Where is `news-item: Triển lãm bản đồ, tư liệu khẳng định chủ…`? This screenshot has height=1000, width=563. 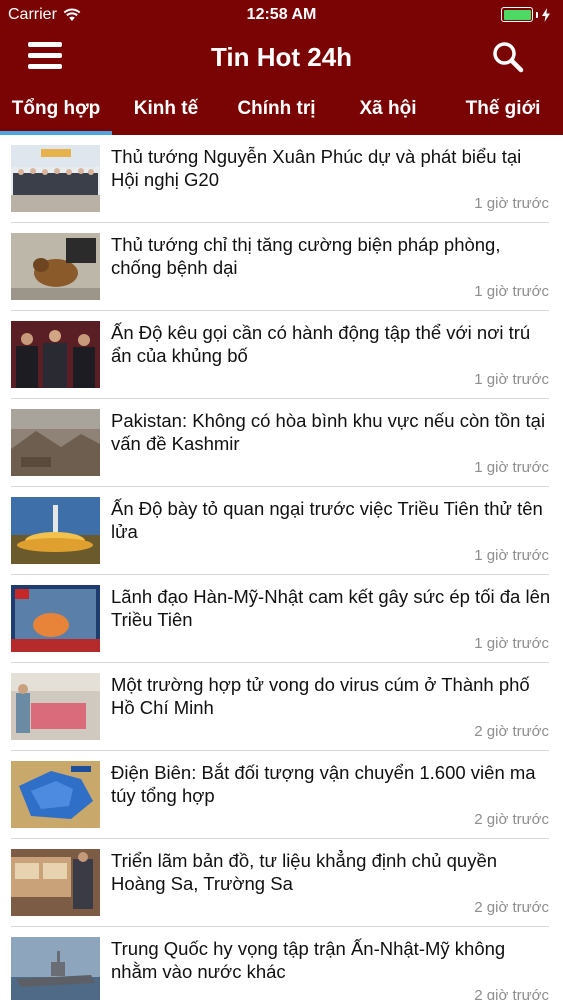
news-item: Triển lãm bản đồ, tư liệu khẳng định chủ… is located at coordinates (281, 883).